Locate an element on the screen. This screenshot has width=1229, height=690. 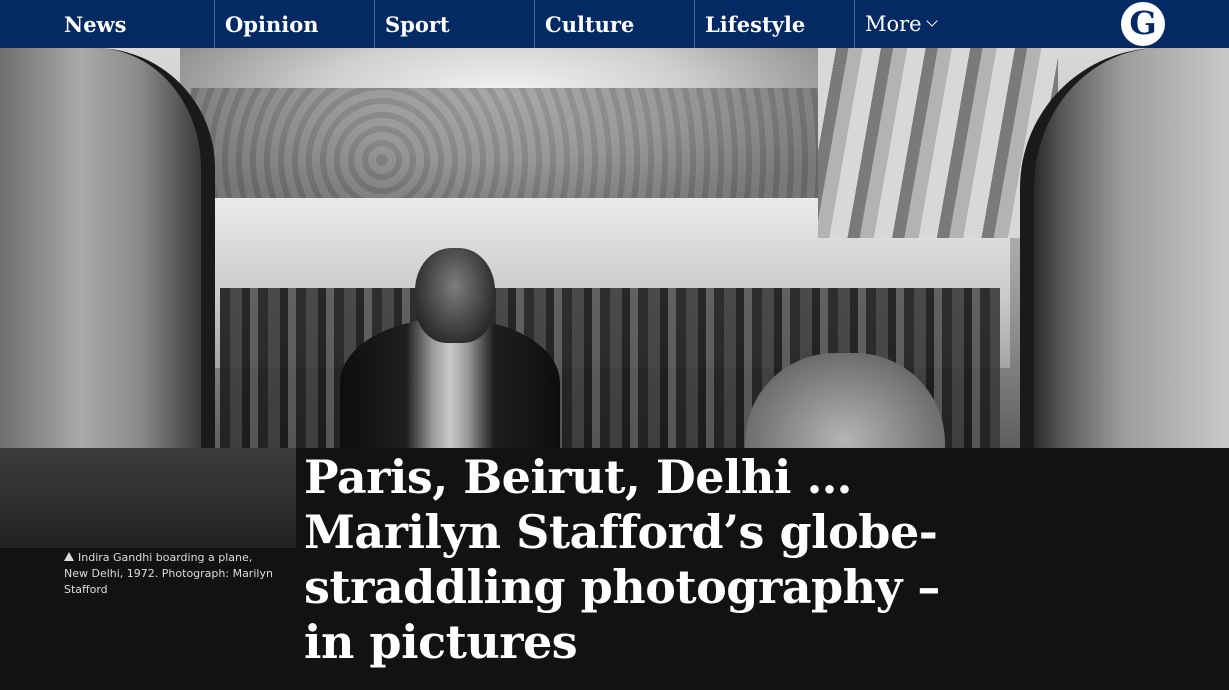
nav-more-label: More is located at coordinates (893, 24).